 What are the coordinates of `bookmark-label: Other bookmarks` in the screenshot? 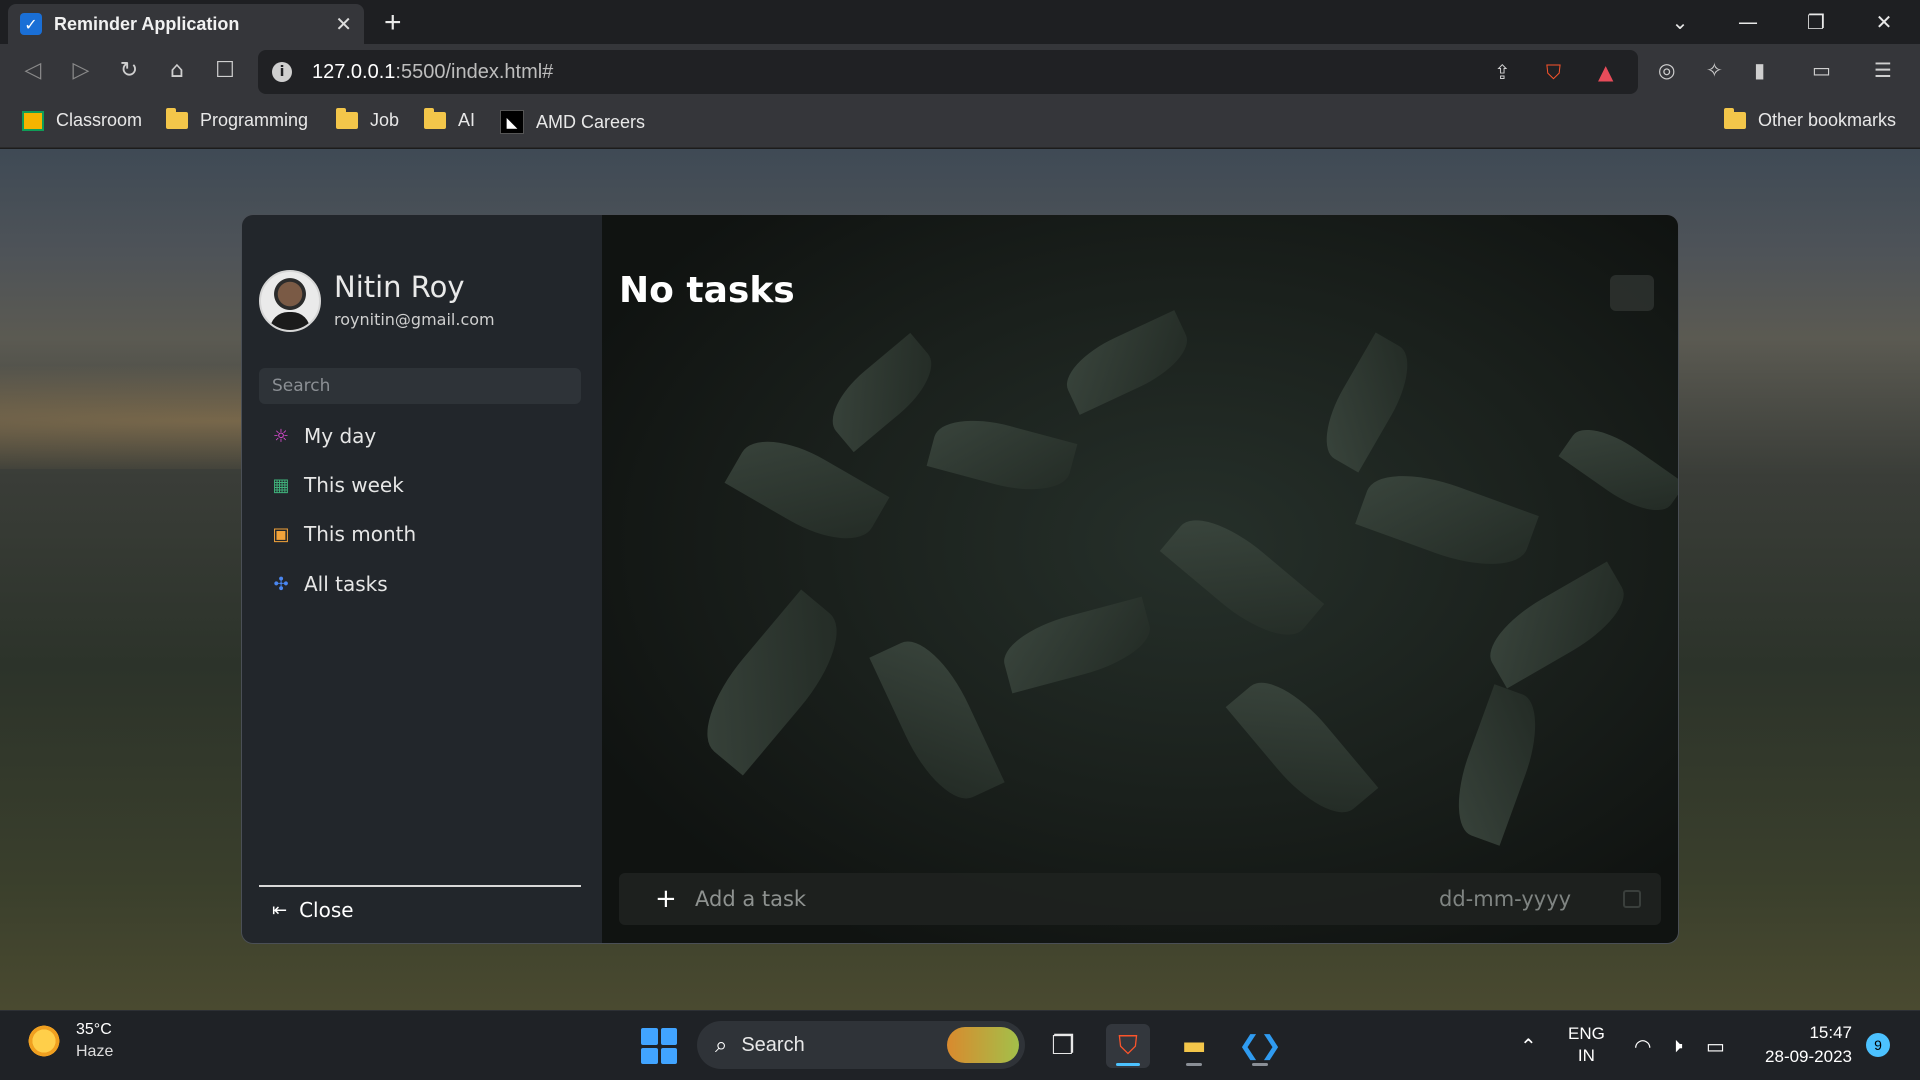 It's located at (1827, 120).